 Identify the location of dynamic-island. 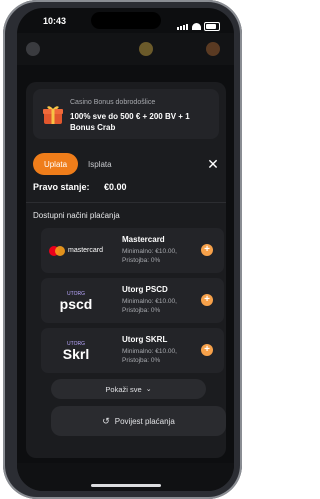
(126, 20).